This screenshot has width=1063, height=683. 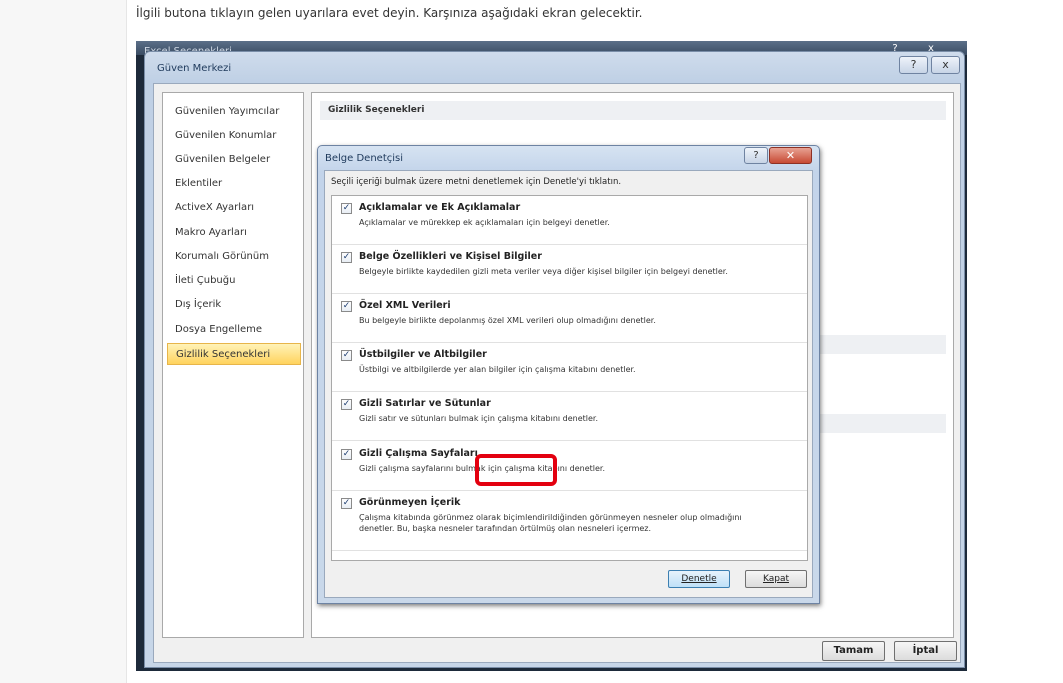 I want to click on help-button: ?, so click(x=913, y=65).